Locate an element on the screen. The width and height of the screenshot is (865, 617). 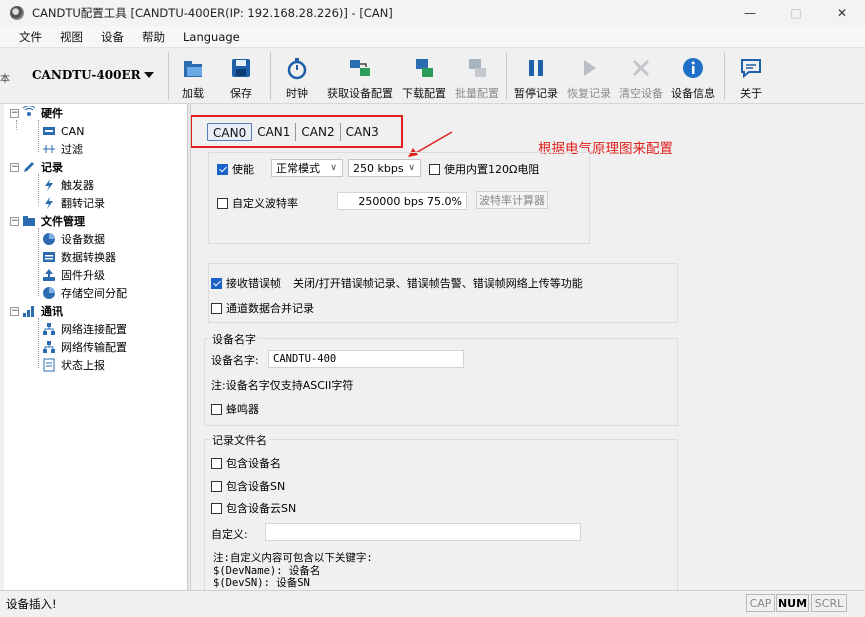
download-config-label: 下载配置 is located at coordinates (424, 93).